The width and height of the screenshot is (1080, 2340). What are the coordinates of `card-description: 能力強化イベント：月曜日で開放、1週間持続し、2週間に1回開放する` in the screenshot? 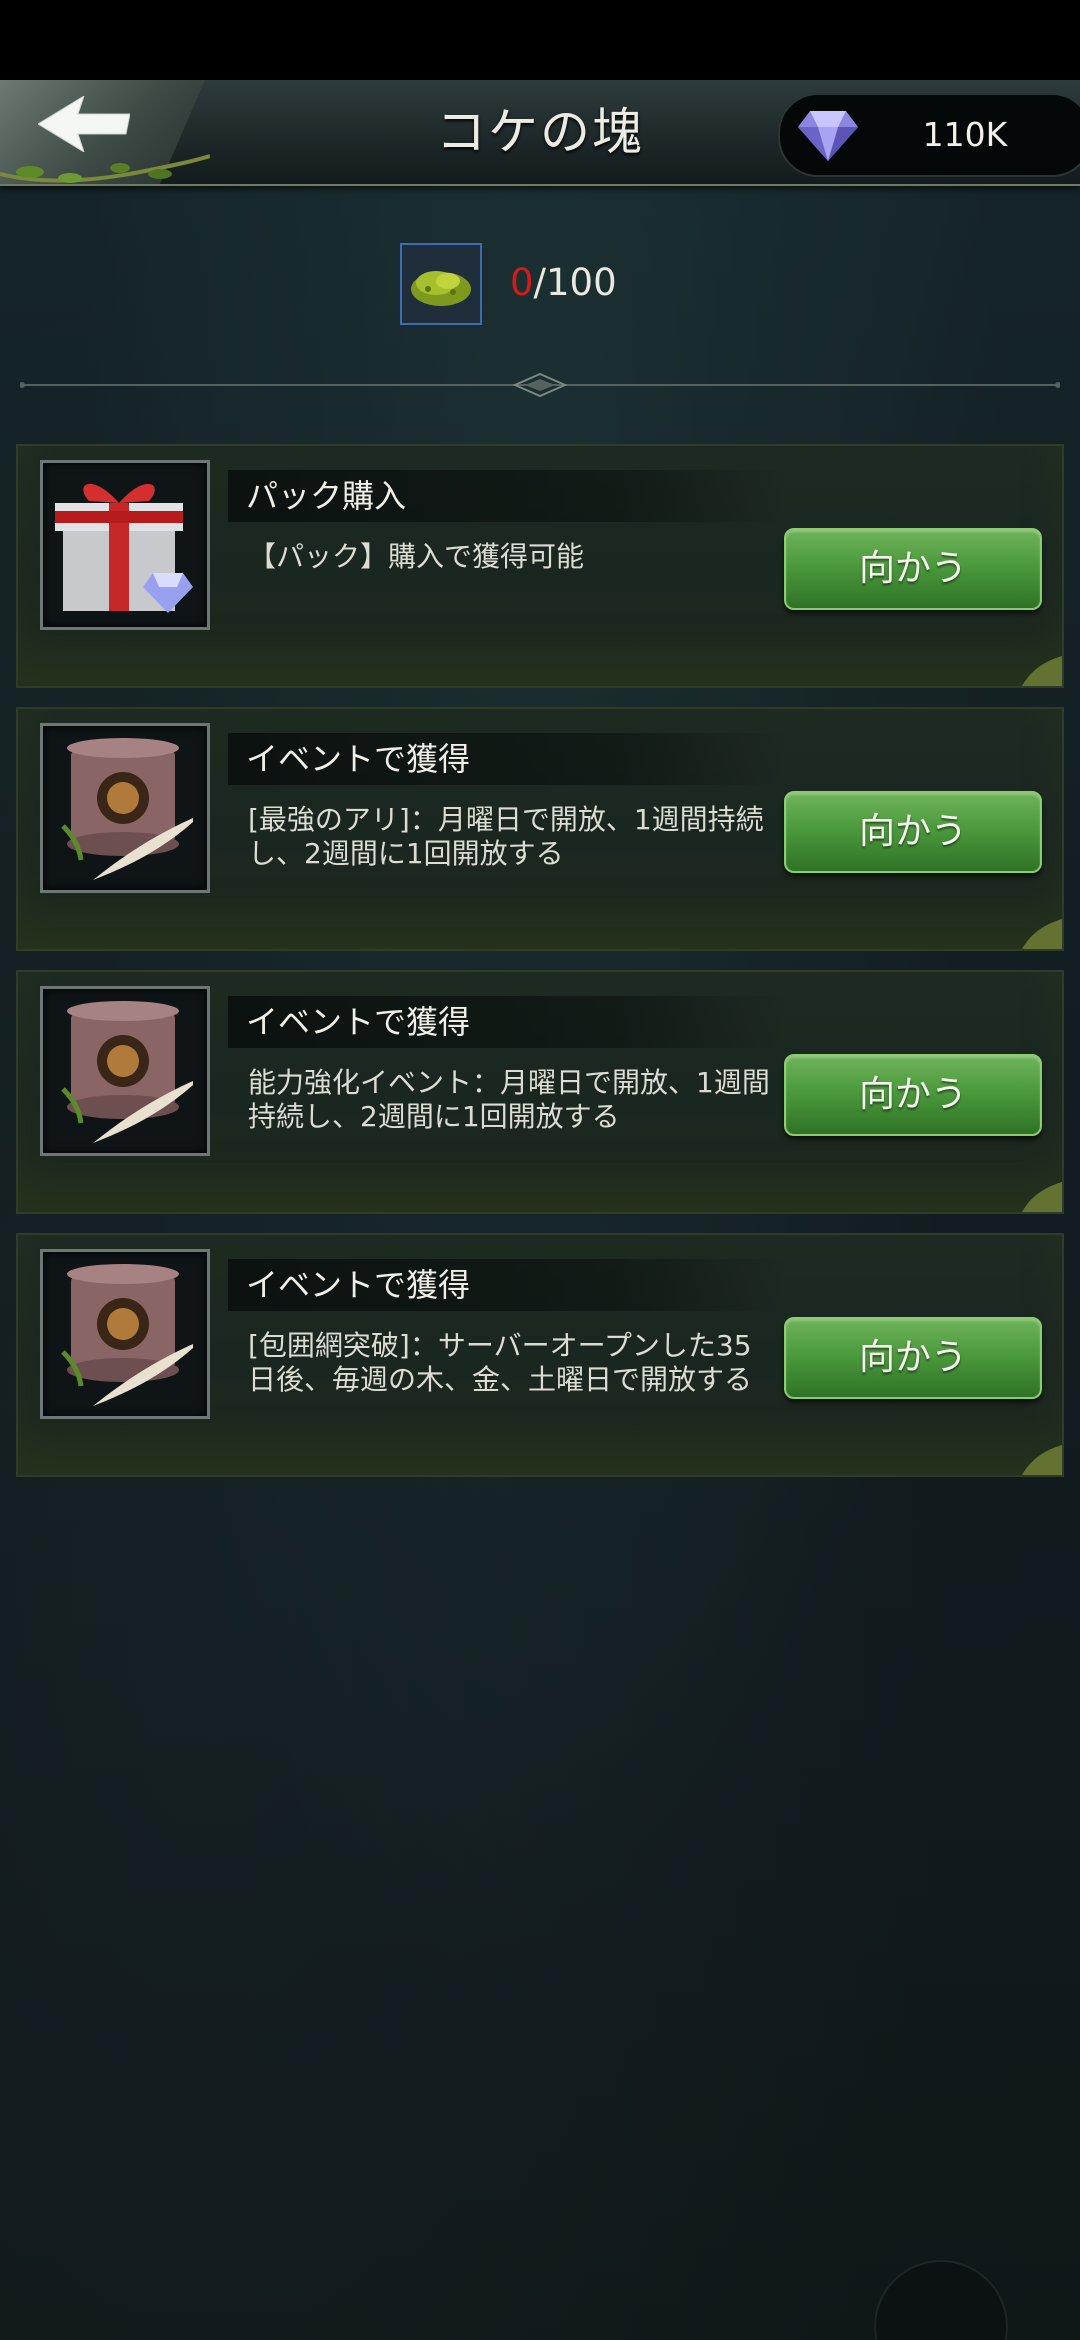 It's located at (509, 1099).